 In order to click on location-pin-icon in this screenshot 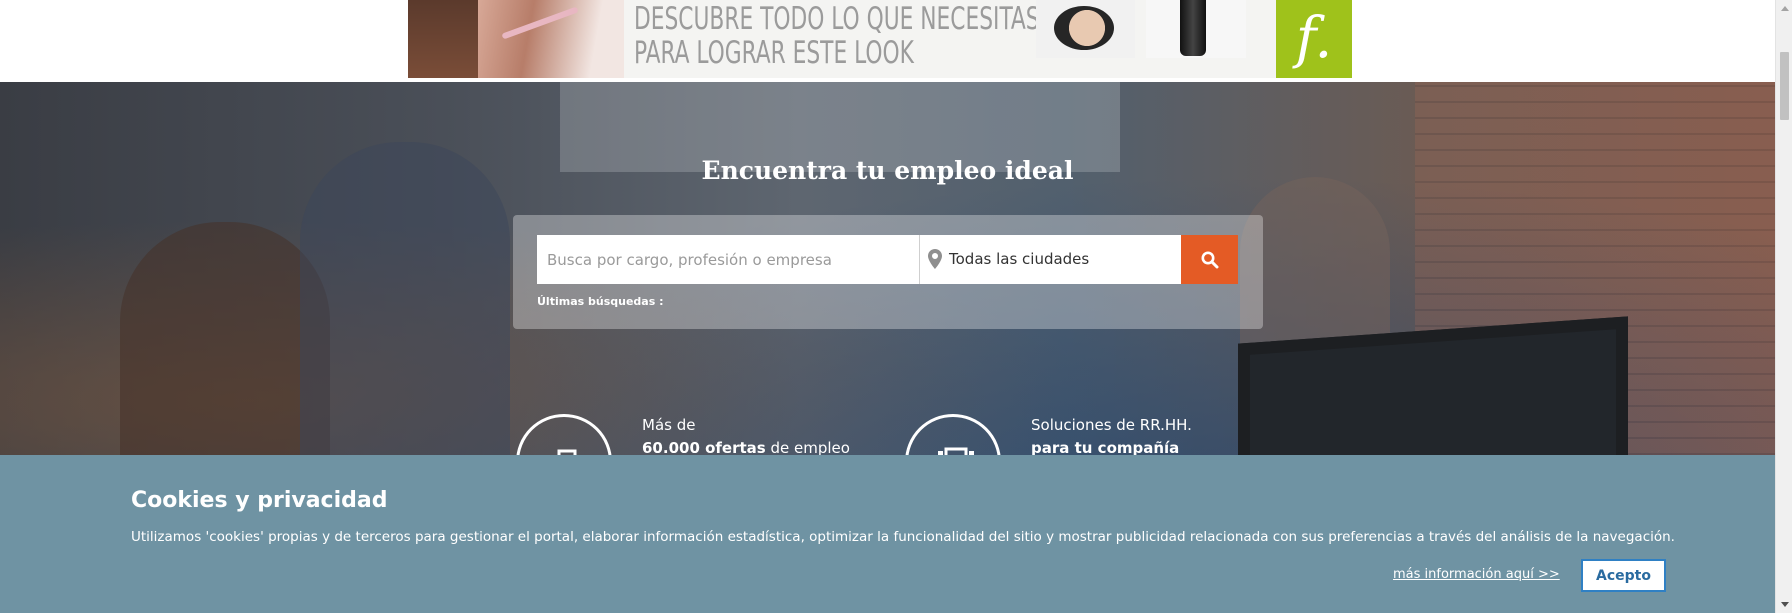, I will do `click(935, 259)`.